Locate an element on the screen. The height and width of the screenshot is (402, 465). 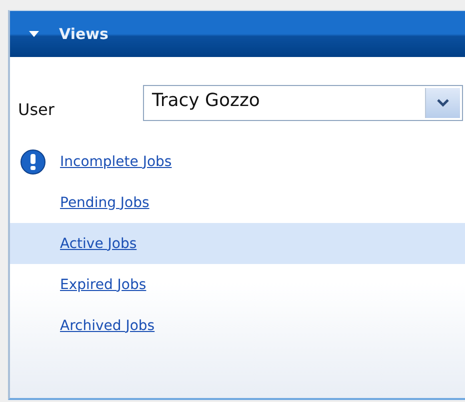
field-label: User is located at coordinates (37, 108).